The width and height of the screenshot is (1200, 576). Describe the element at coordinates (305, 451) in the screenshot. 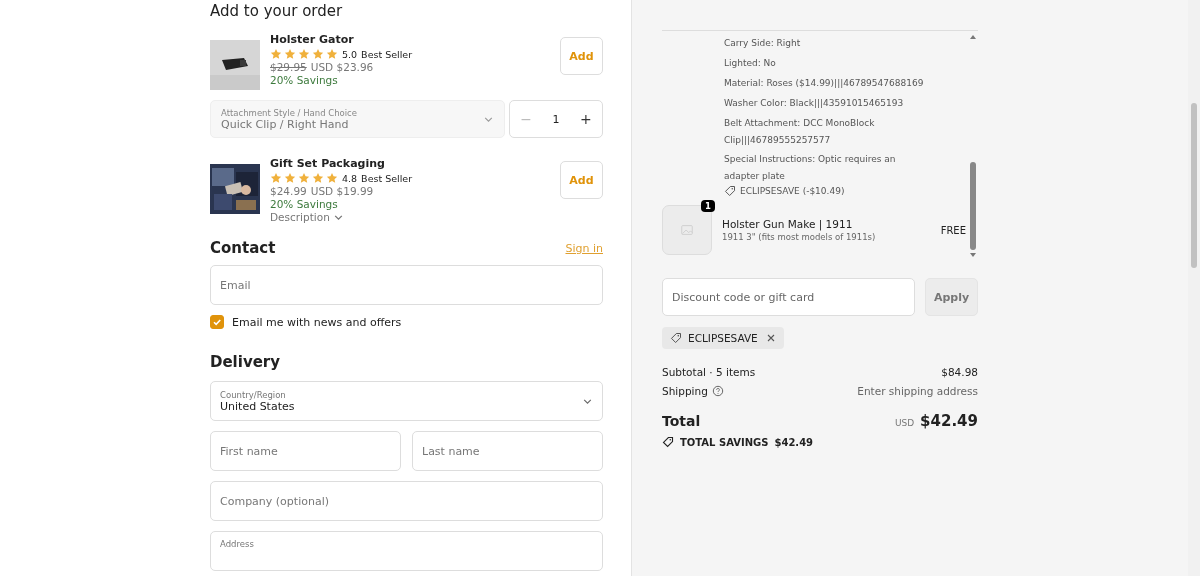

I see `first-name-field: First name` at that location.